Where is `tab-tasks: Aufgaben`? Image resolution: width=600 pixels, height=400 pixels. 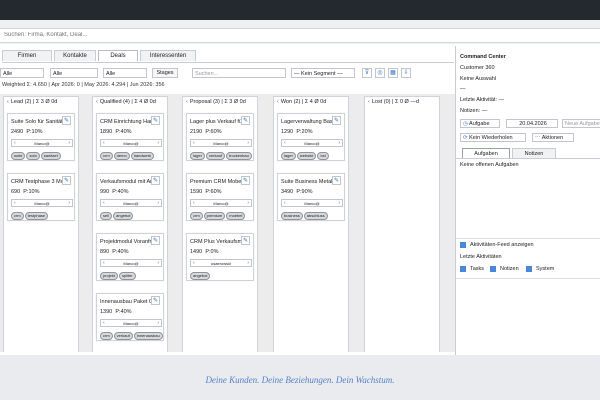 tab-tasks: Aufgaben is located at coordinates (486, 153).